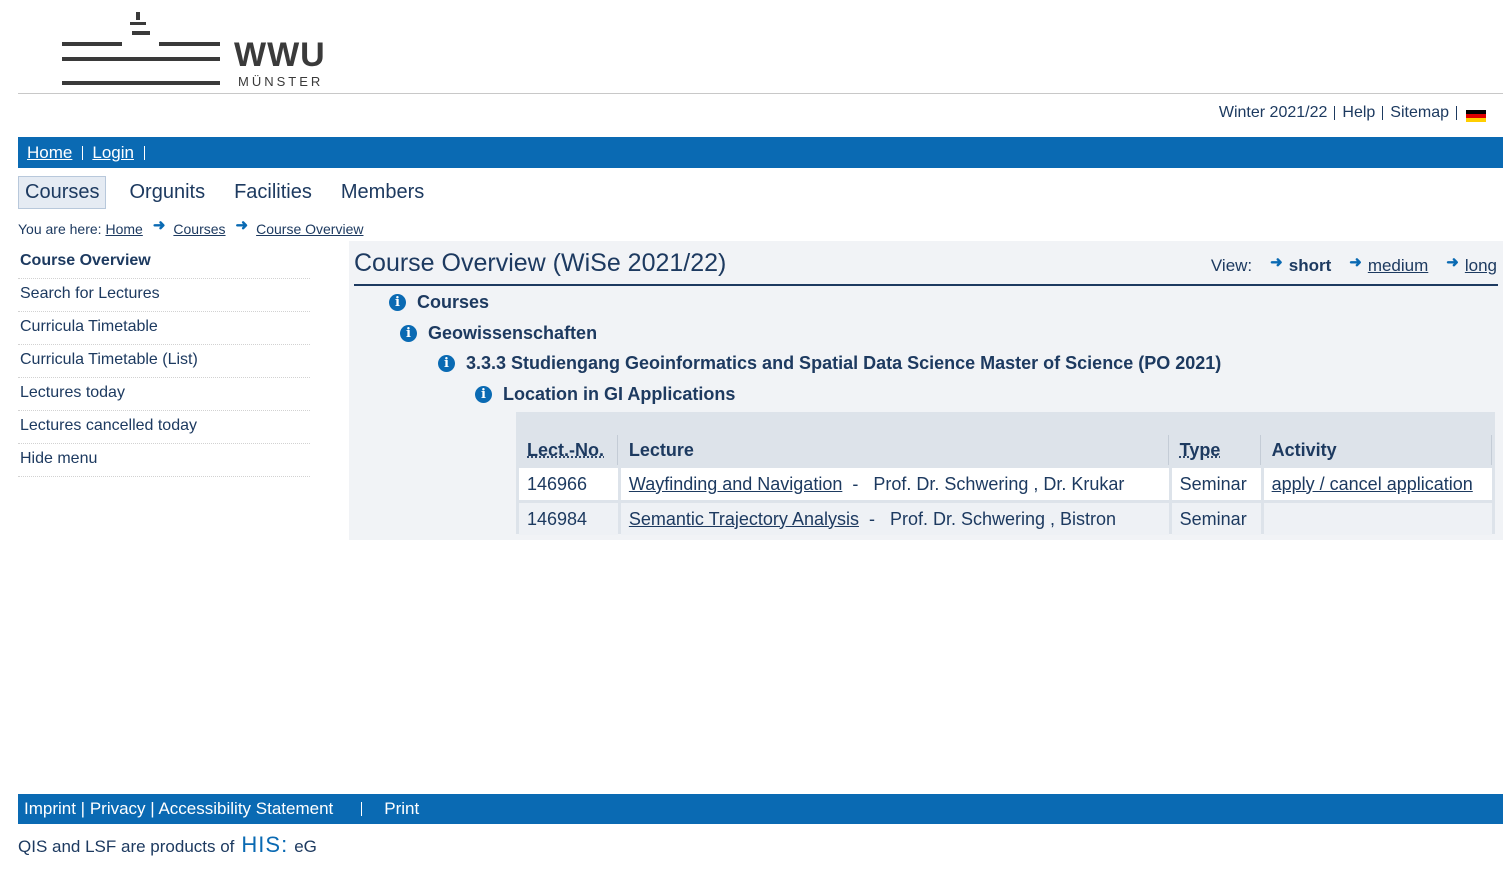 The height and width of the screenshot is (870, 1512). Describe the element at coordinates (760, 93) in the screenshot. I see `header-divider` at that location.